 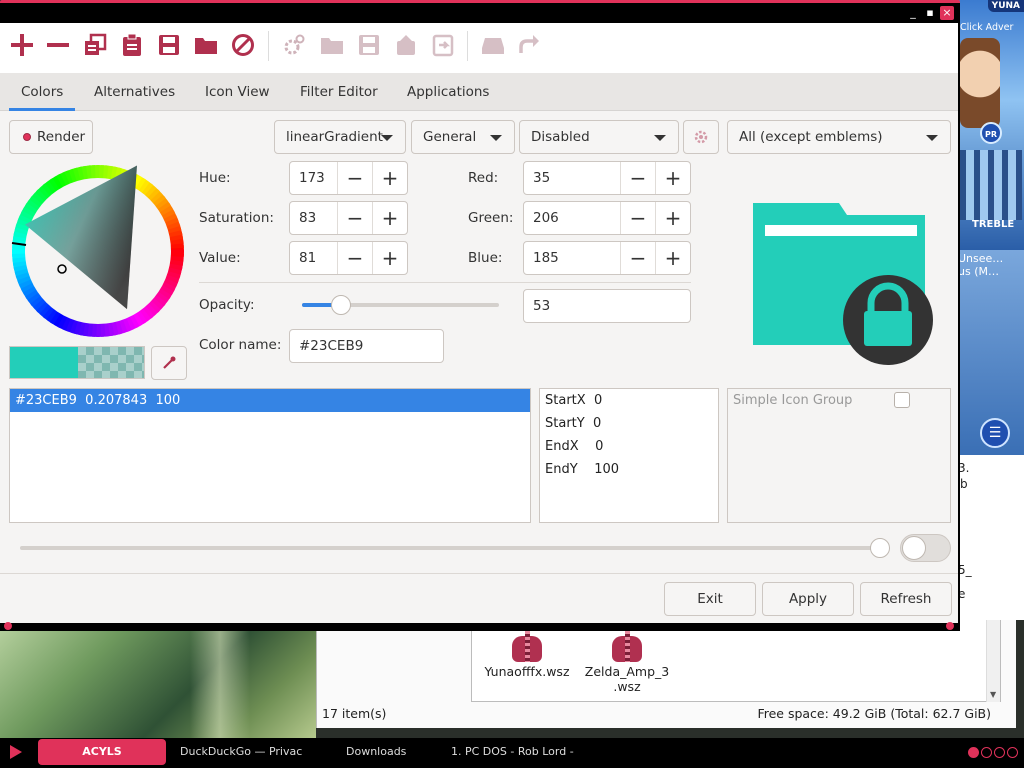 What do you see at coordinates (573, 423) in the screenshot?
I see `list-item: StartY 0` at bounding box center [573, 423].